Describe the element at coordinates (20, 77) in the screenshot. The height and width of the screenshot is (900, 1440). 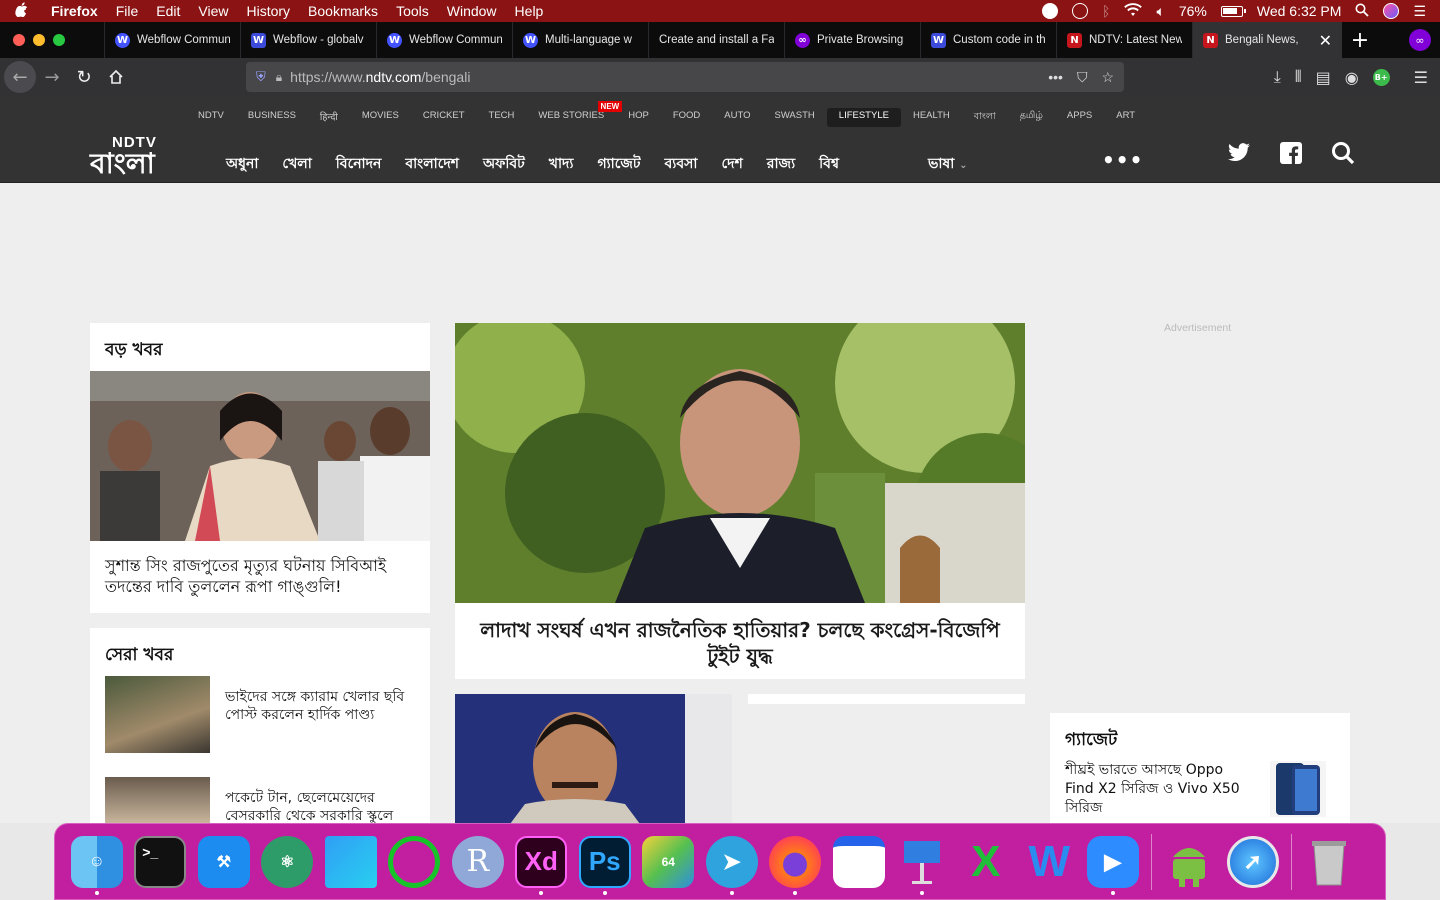
I see `back-button: ←` at that location.